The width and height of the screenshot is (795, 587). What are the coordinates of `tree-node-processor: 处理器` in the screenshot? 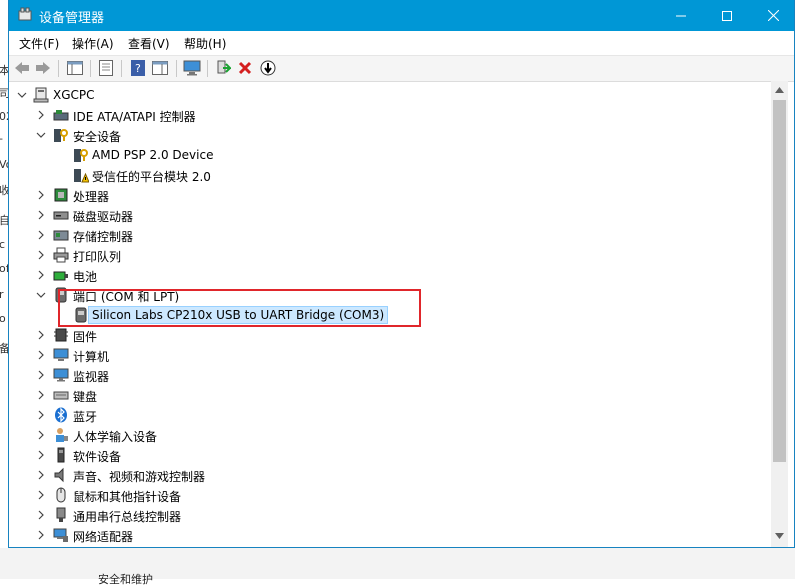 It's located at (389, 195).